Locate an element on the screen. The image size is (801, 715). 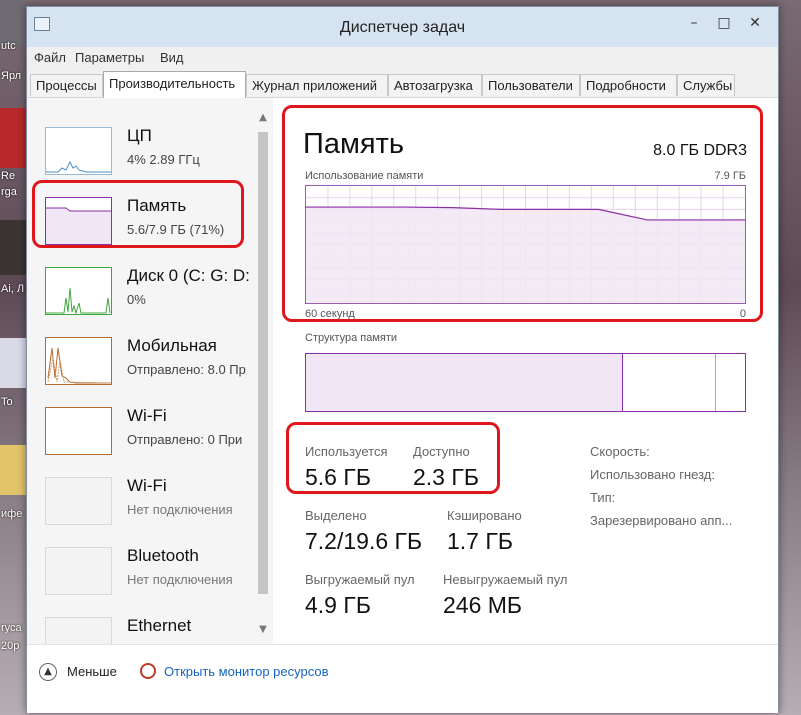
graph-time-label: 60 секунд is located at coordinates (330, 314).